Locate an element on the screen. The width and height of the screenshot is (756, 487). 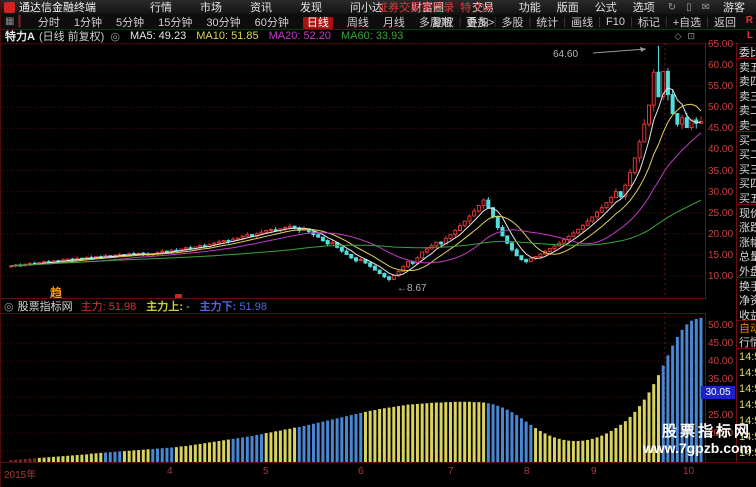
menu-right-item-0: 功能 is located at coordinates (530, 8).